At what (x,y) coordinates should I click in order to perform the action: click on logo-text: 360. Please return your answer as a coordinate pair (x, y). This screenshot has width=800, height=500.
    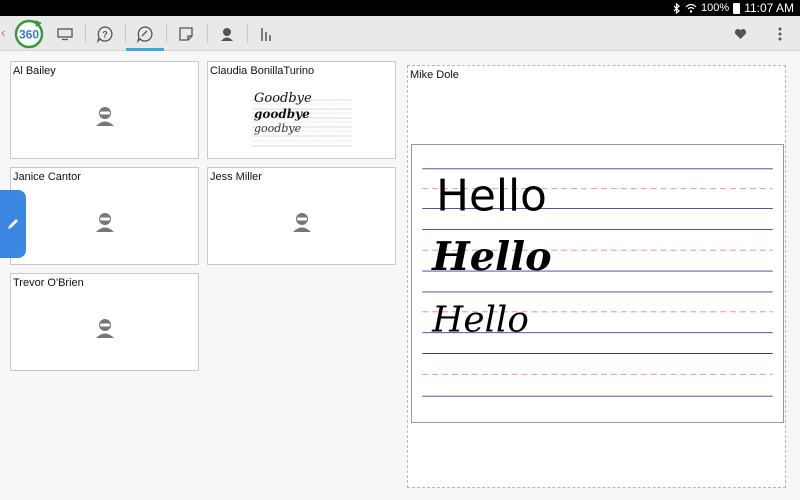
    Looking at the image, I should click on (29, 35).